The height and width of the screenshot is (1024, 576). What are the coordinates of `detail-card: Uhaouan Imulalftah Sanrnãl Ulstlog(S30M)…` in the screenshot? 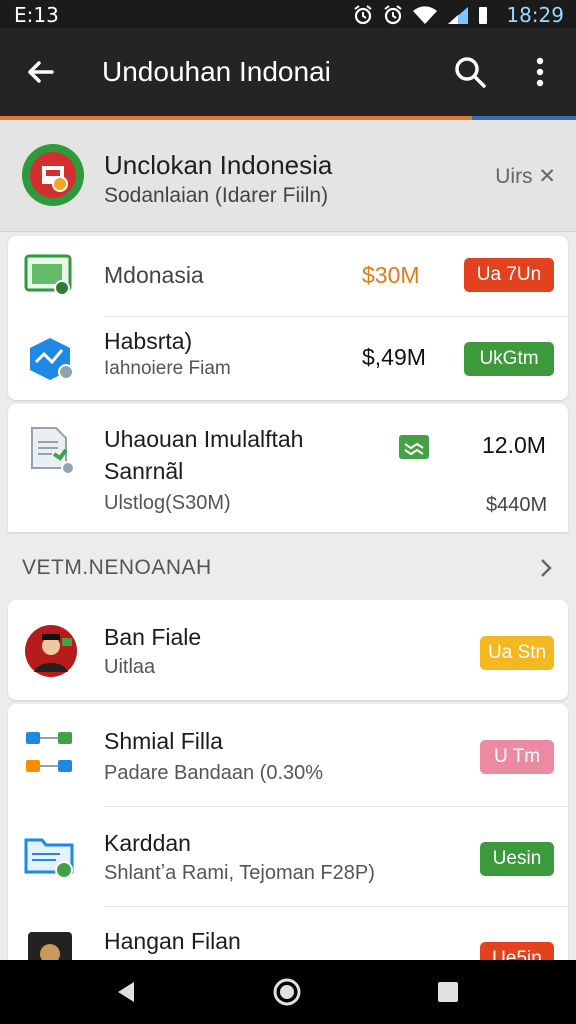 It's located at (288, 468).